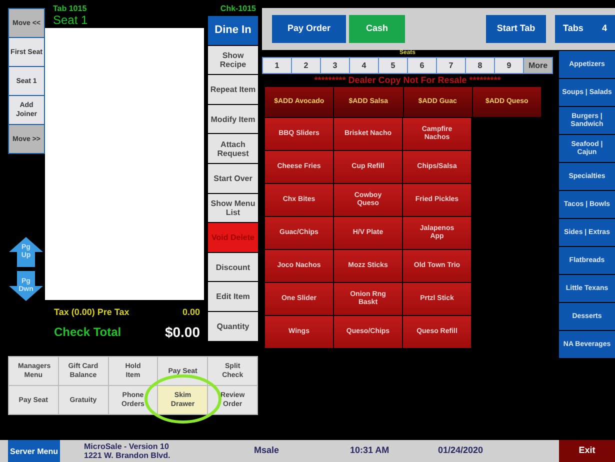 Image resolution: width=615 pixels, height=462 pixels. Describe the element at coordinates (585, 29) in the screenshot. I see `tabs-button: Tabs 4` at that location.